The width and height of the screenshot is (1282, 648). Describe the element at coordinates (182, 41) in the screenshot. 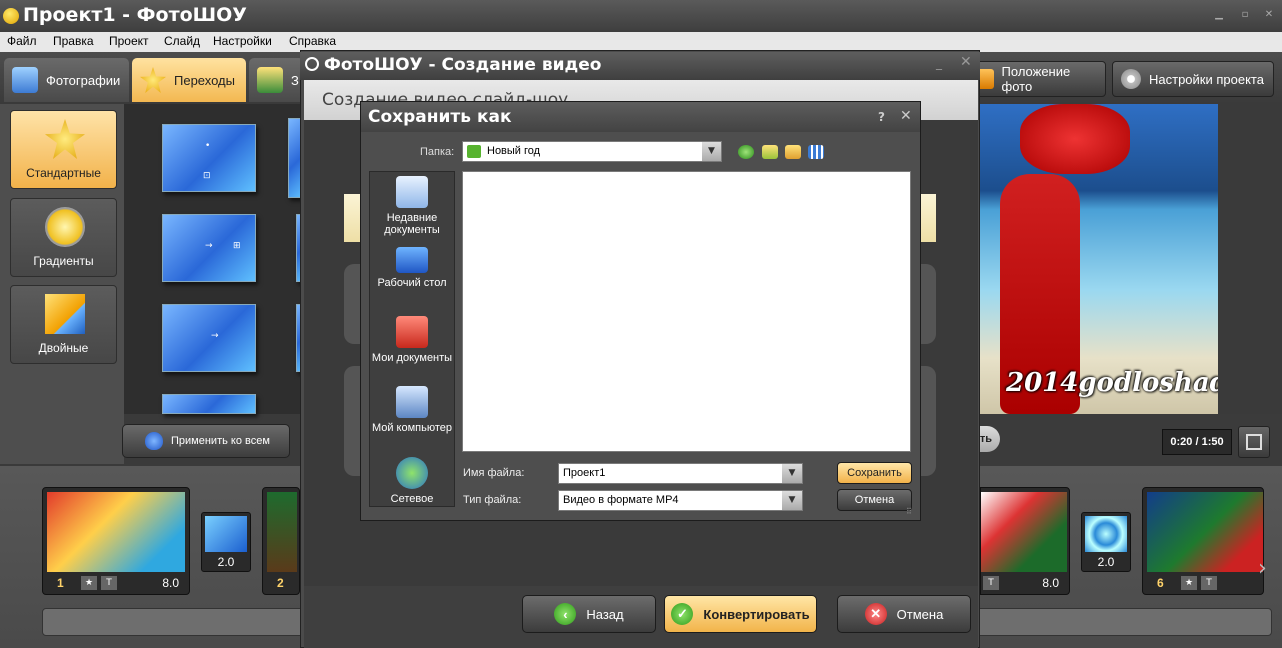

I see `menu-slide: Слайд` at that location.